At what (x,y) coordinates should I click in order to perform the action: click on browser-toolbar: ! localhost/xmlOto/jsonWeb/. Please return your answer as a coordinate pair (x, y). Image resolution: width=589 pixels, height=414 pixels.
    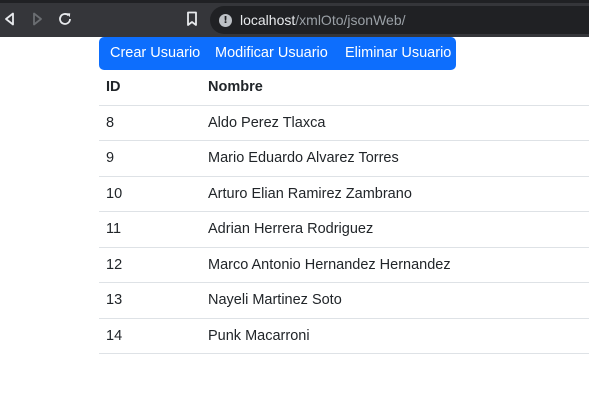
    Looking at the image, I should click on (294, 18).